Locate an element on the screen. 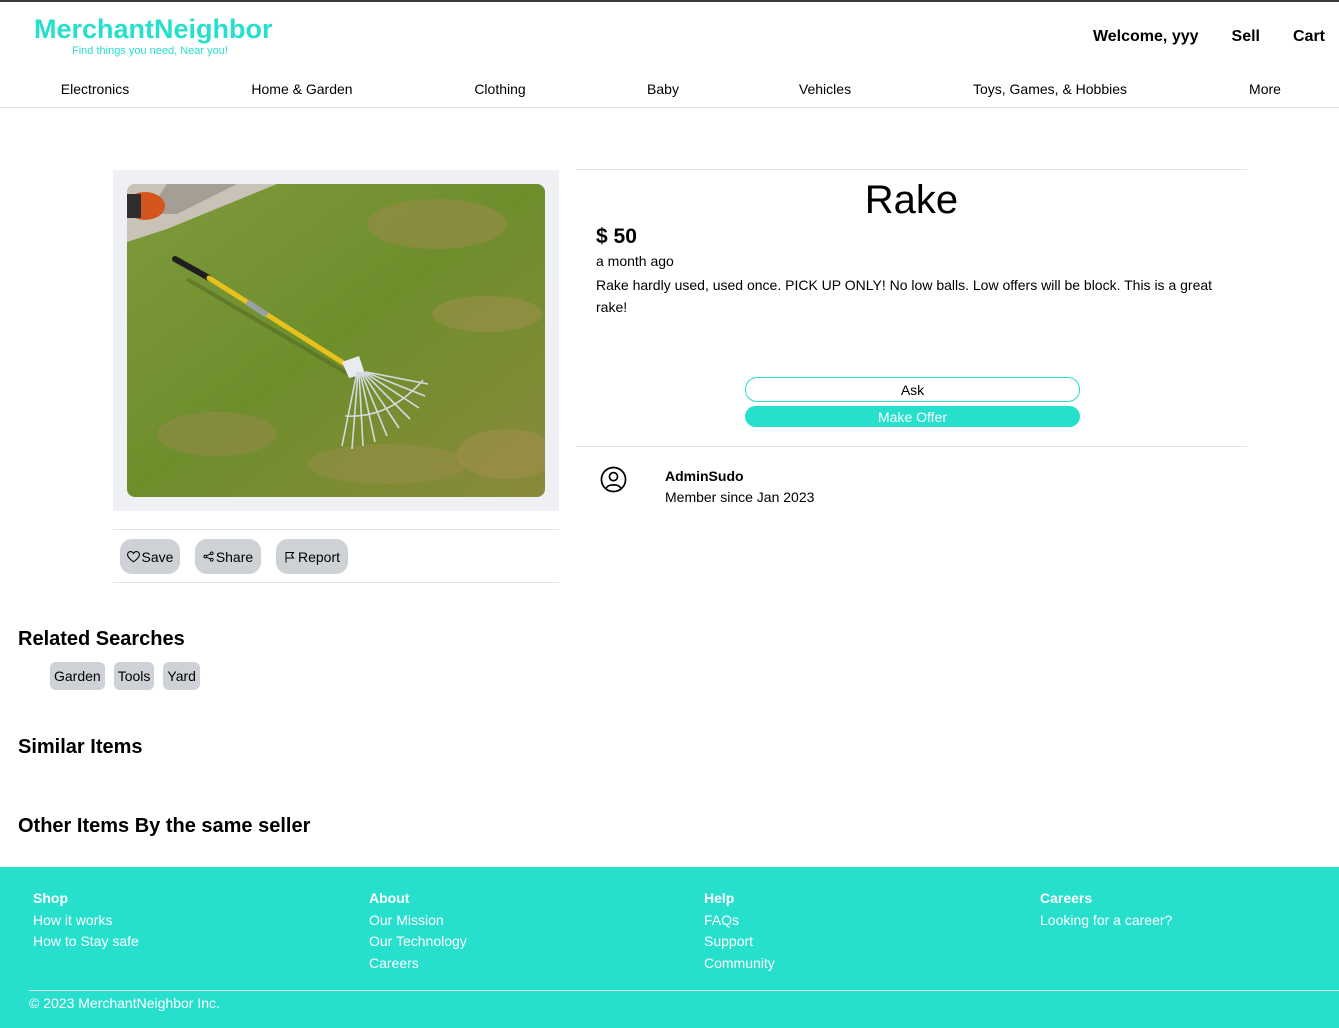 The image size is (1339, 1028). seller-card: AdminSudo Member since Jan 2023 is located at coordinates (911, 482).